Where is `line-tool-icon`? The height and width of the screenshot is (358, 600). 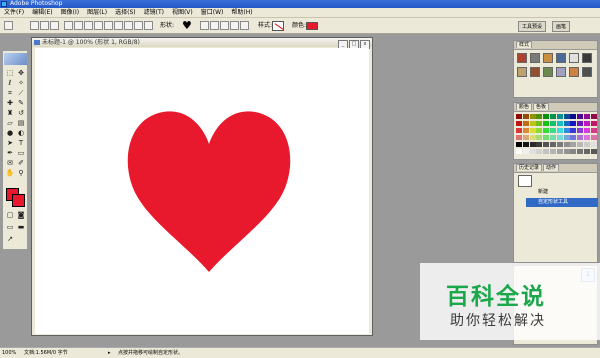 line-tool-icon is located at coordinates (128, 25).